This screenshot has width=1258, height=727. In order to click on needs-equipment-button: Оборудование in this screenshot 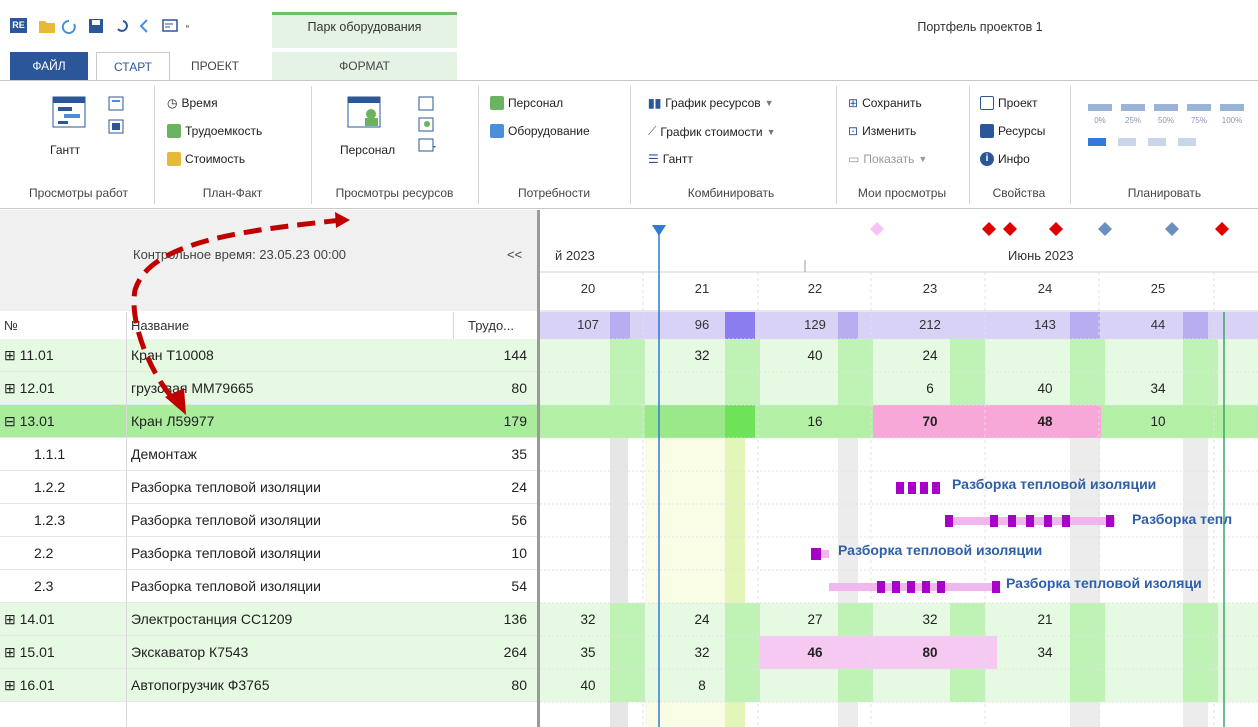, I will do `click(540, 131)`.